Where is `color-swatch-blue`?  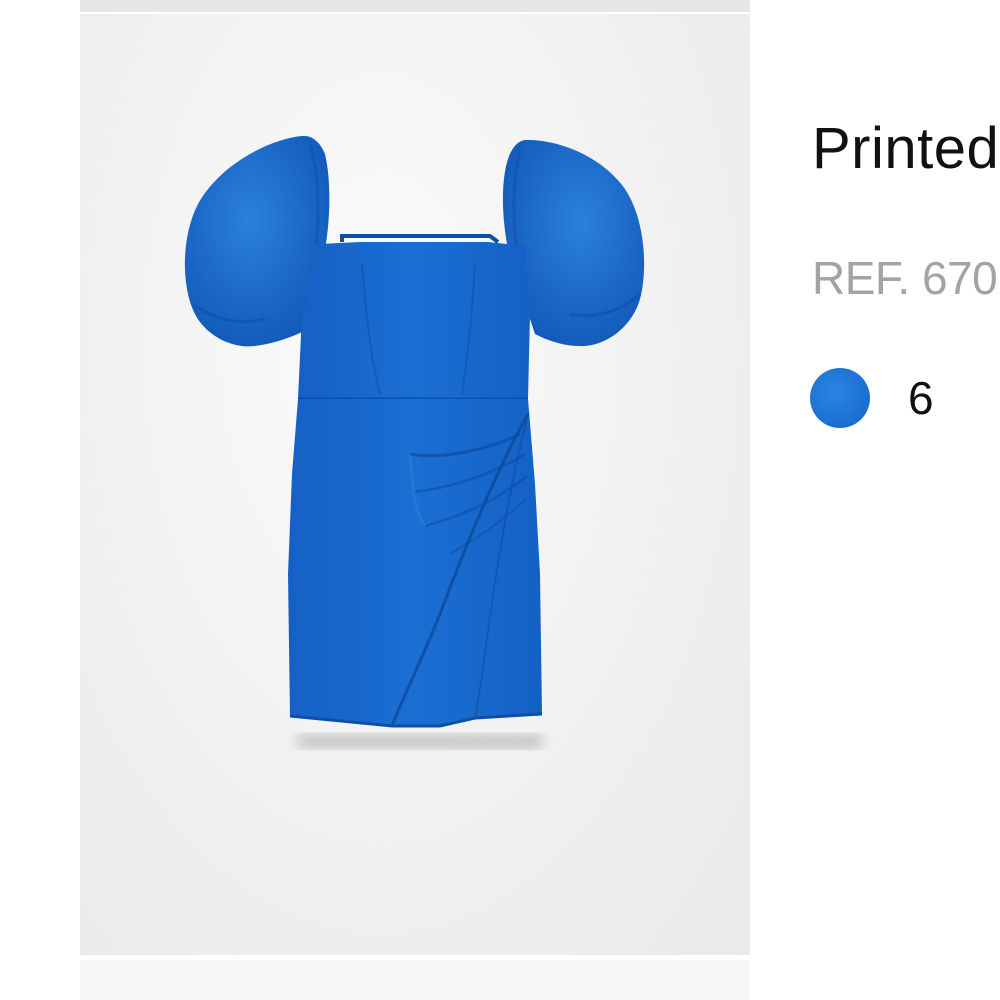 color-swatch-blue is located at coordinates (840, 398).